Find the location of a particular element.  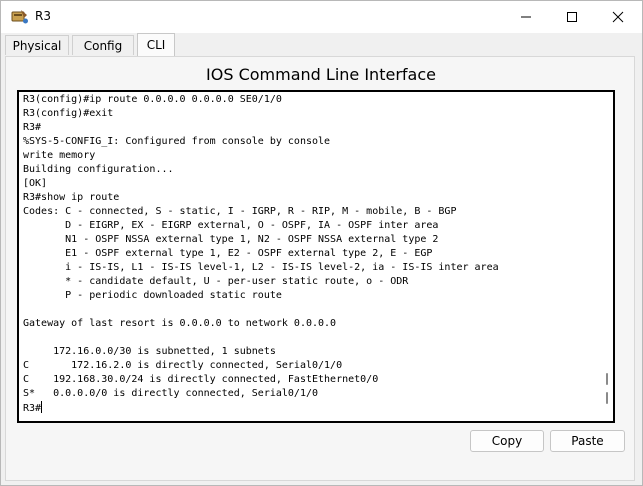

terminal-line-text: [OK] is located at coordinates (35, 183).